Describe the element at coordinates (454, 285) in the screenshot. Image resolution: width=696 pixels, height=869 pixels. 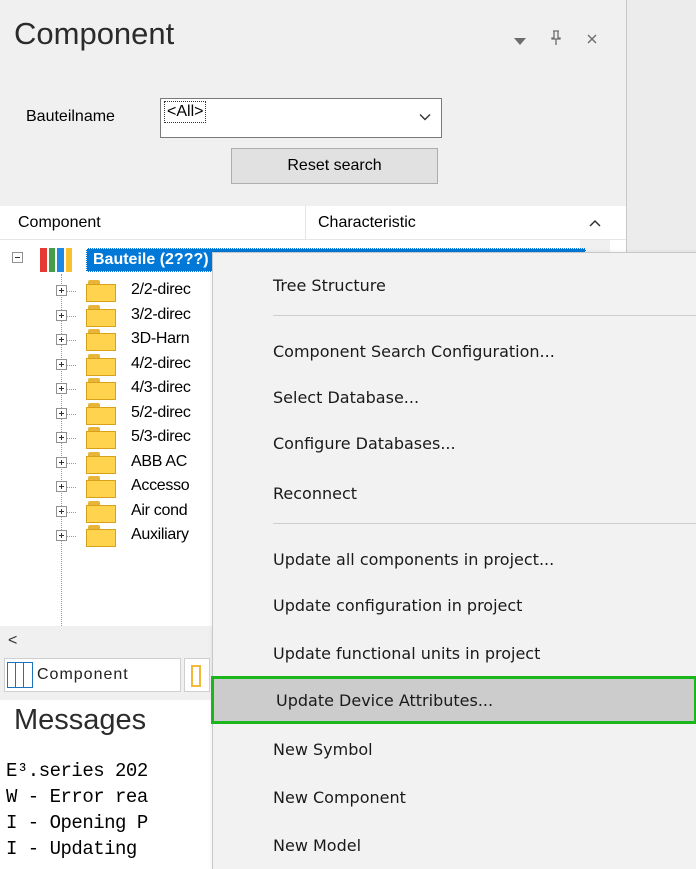
I see `menu-item-tree-structure: Tree Structure` at that location.